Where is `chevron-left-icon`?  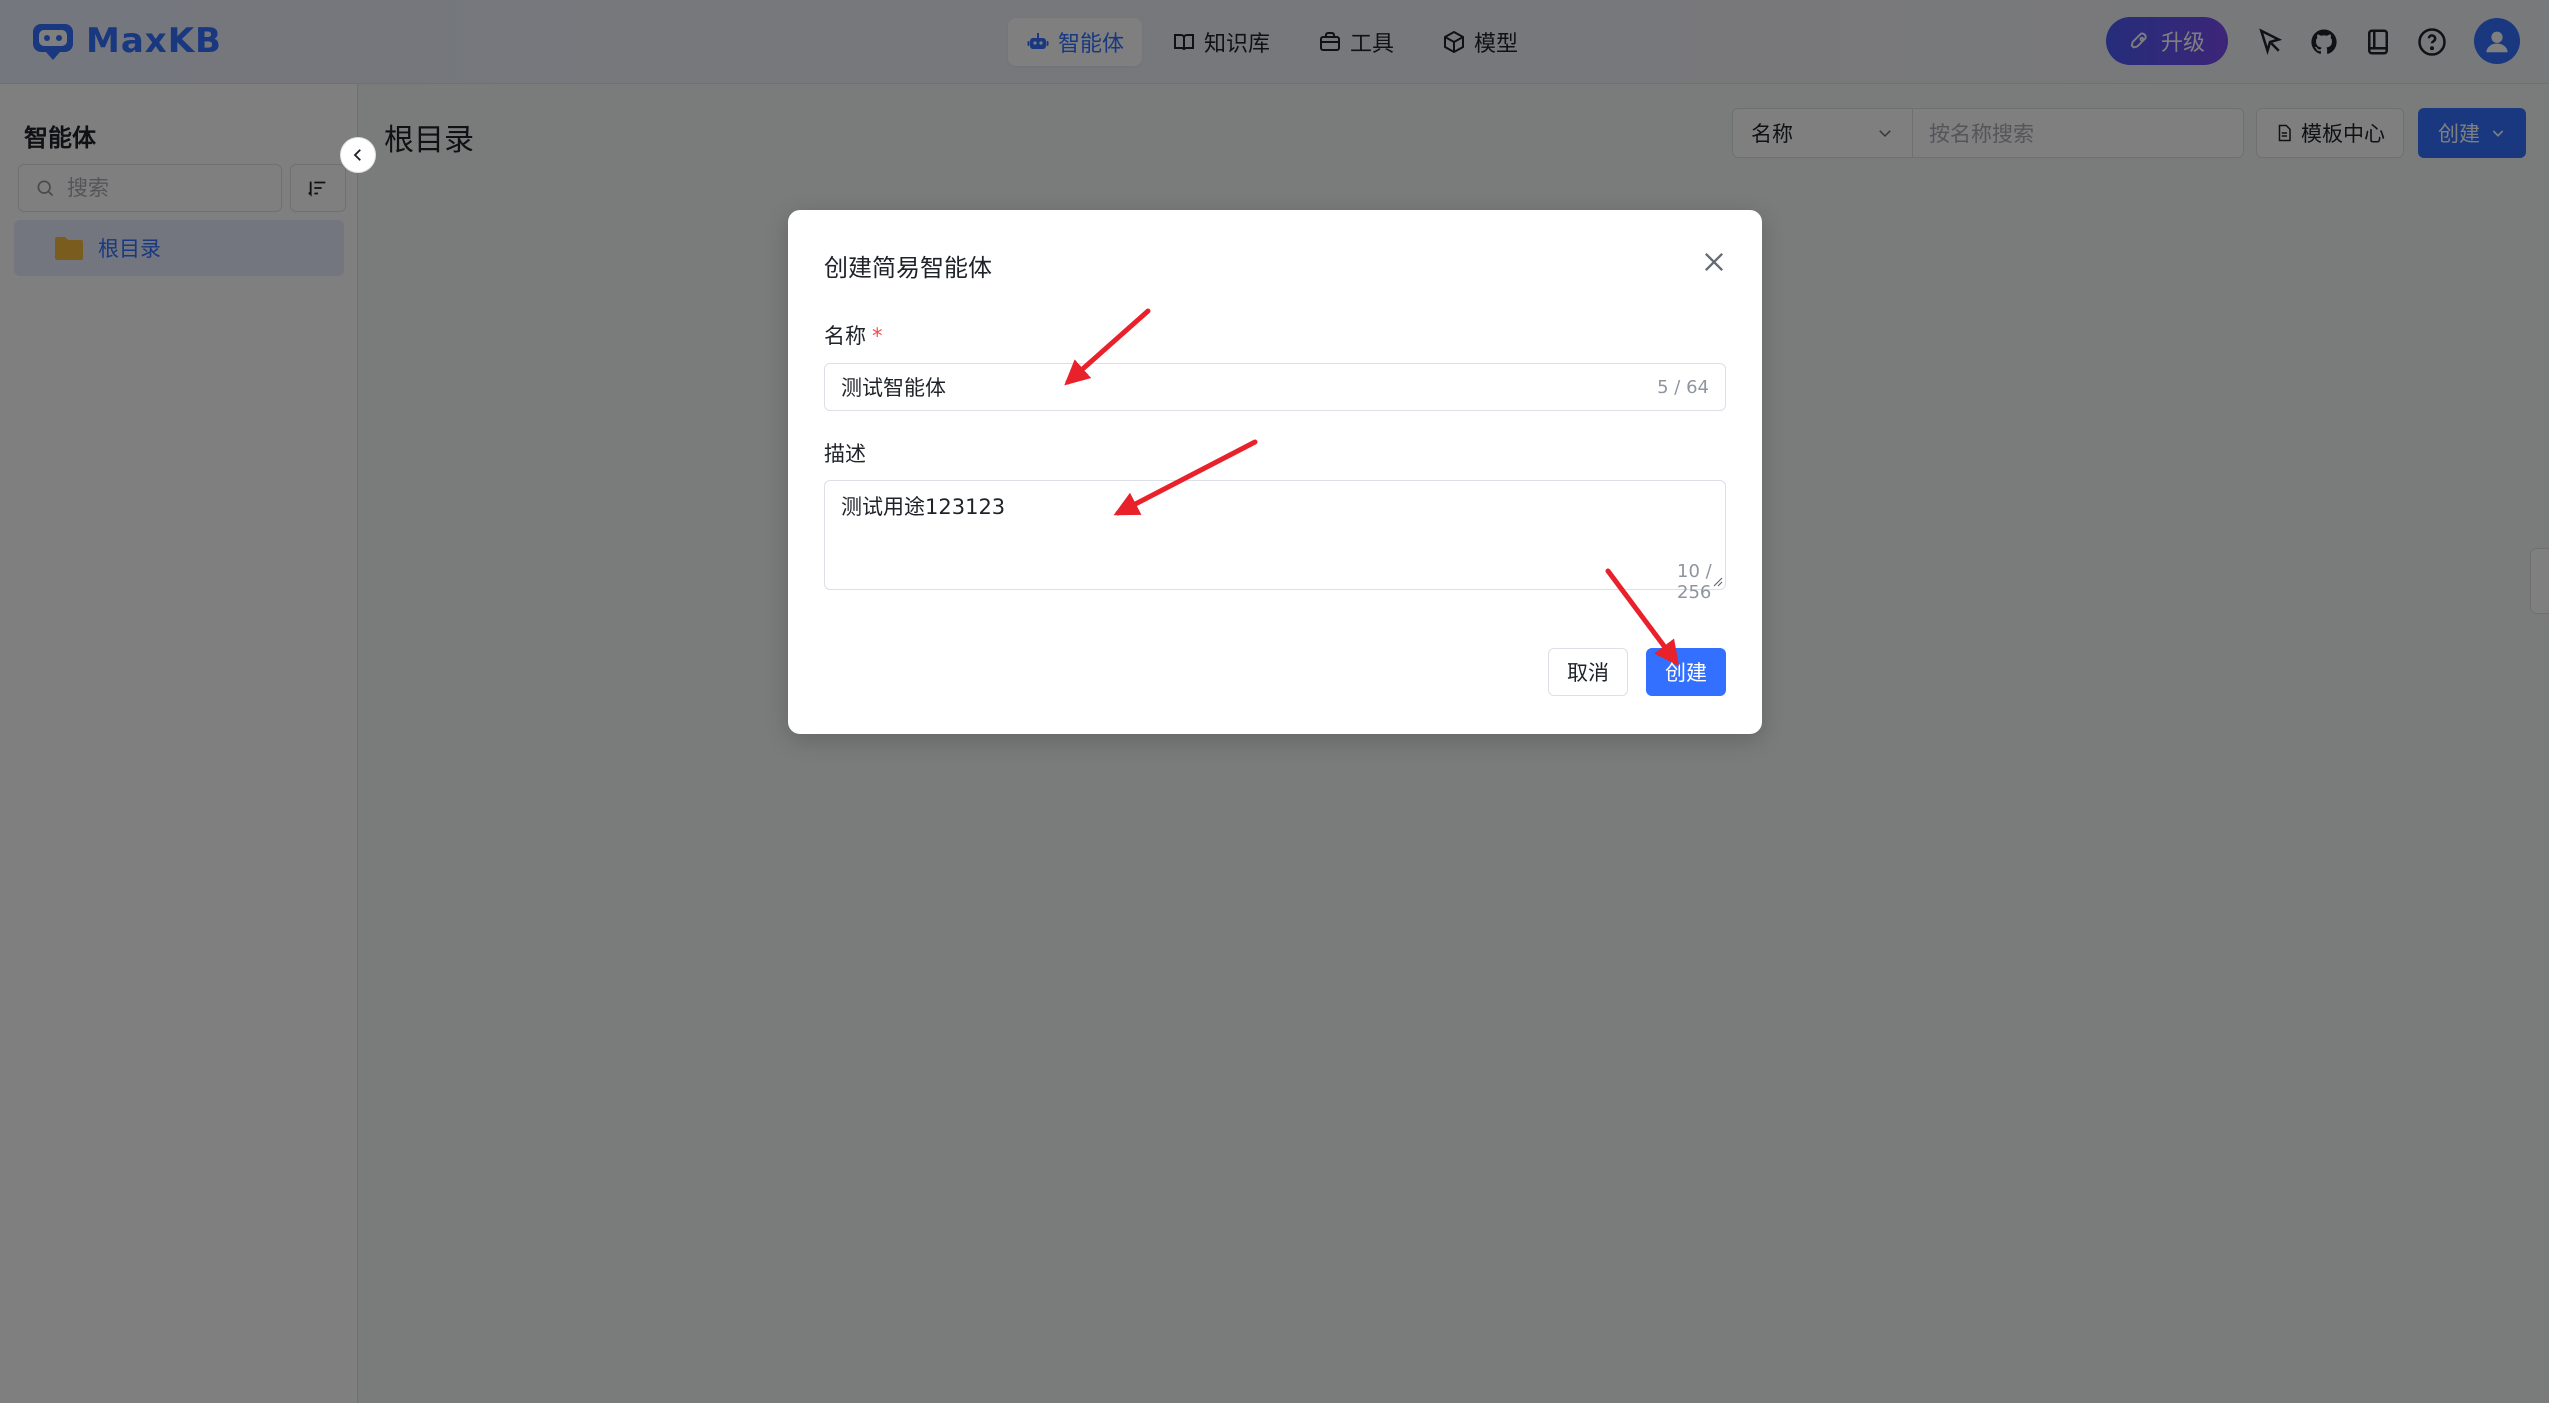
chevron-left-icon is located at coordinates (357, 155).